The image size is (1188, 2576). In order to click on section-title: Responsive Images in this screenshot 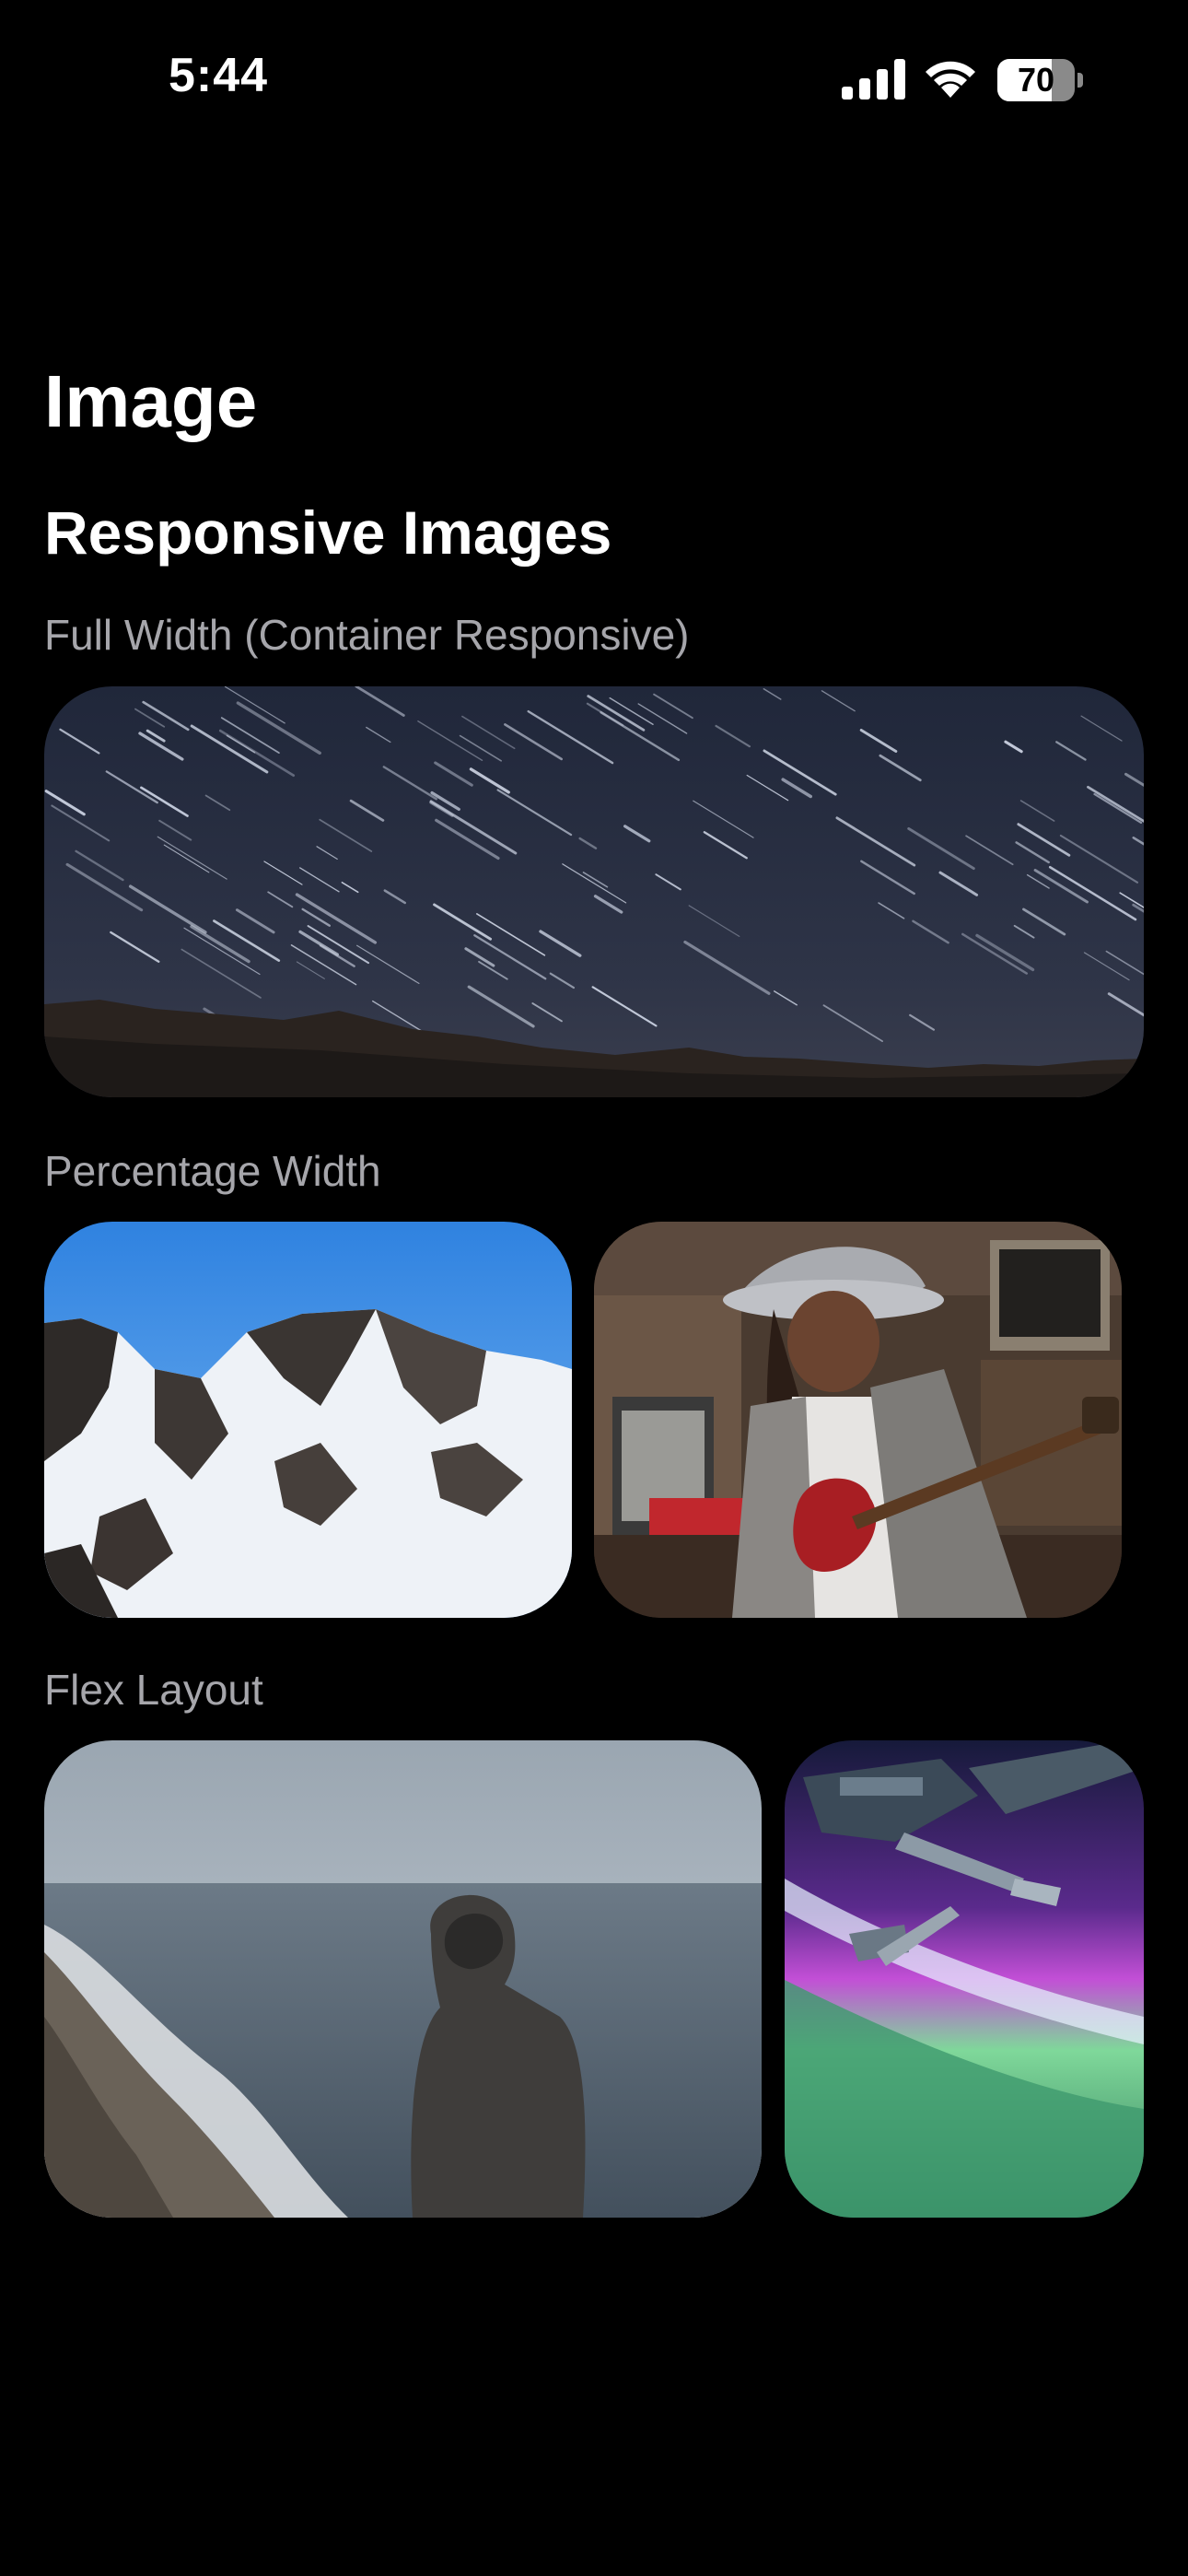, I will do `click(328, 532)`.